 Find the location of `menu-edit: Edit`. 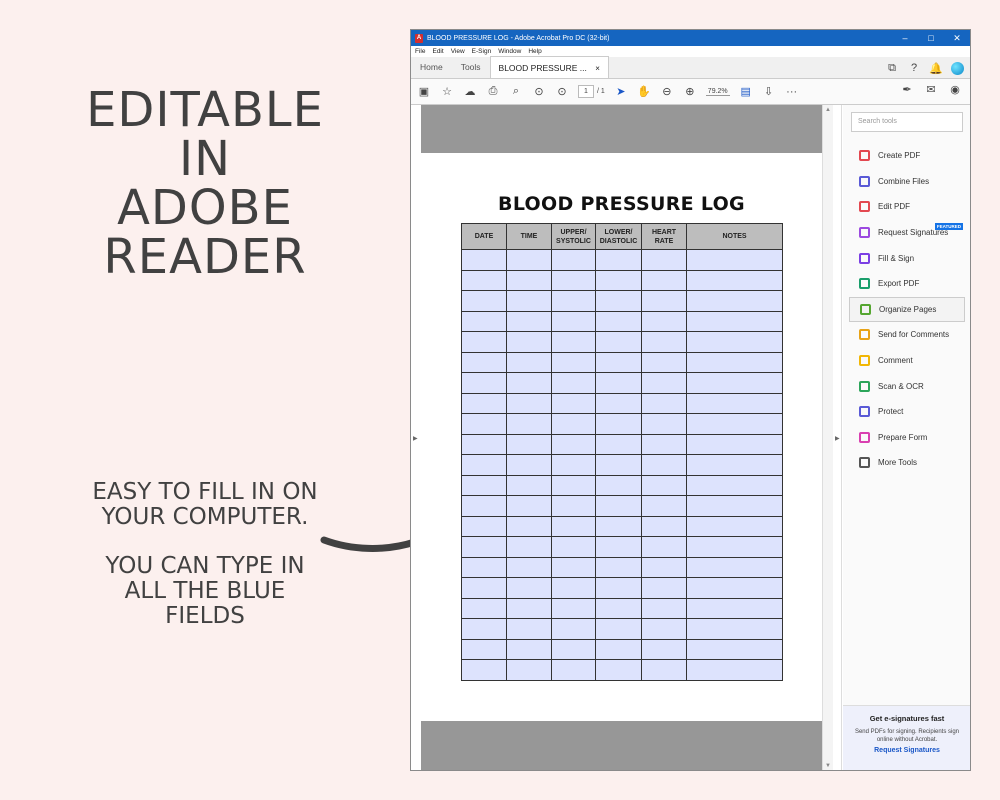

menu-edit: Edit is located at coordinates (437, 51).